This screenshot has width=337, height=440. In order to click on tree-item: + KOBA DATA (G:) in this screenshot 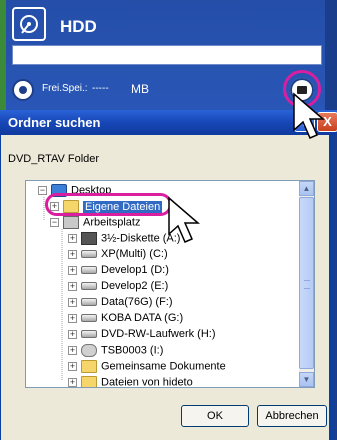, I will do `click(125, 320)`.